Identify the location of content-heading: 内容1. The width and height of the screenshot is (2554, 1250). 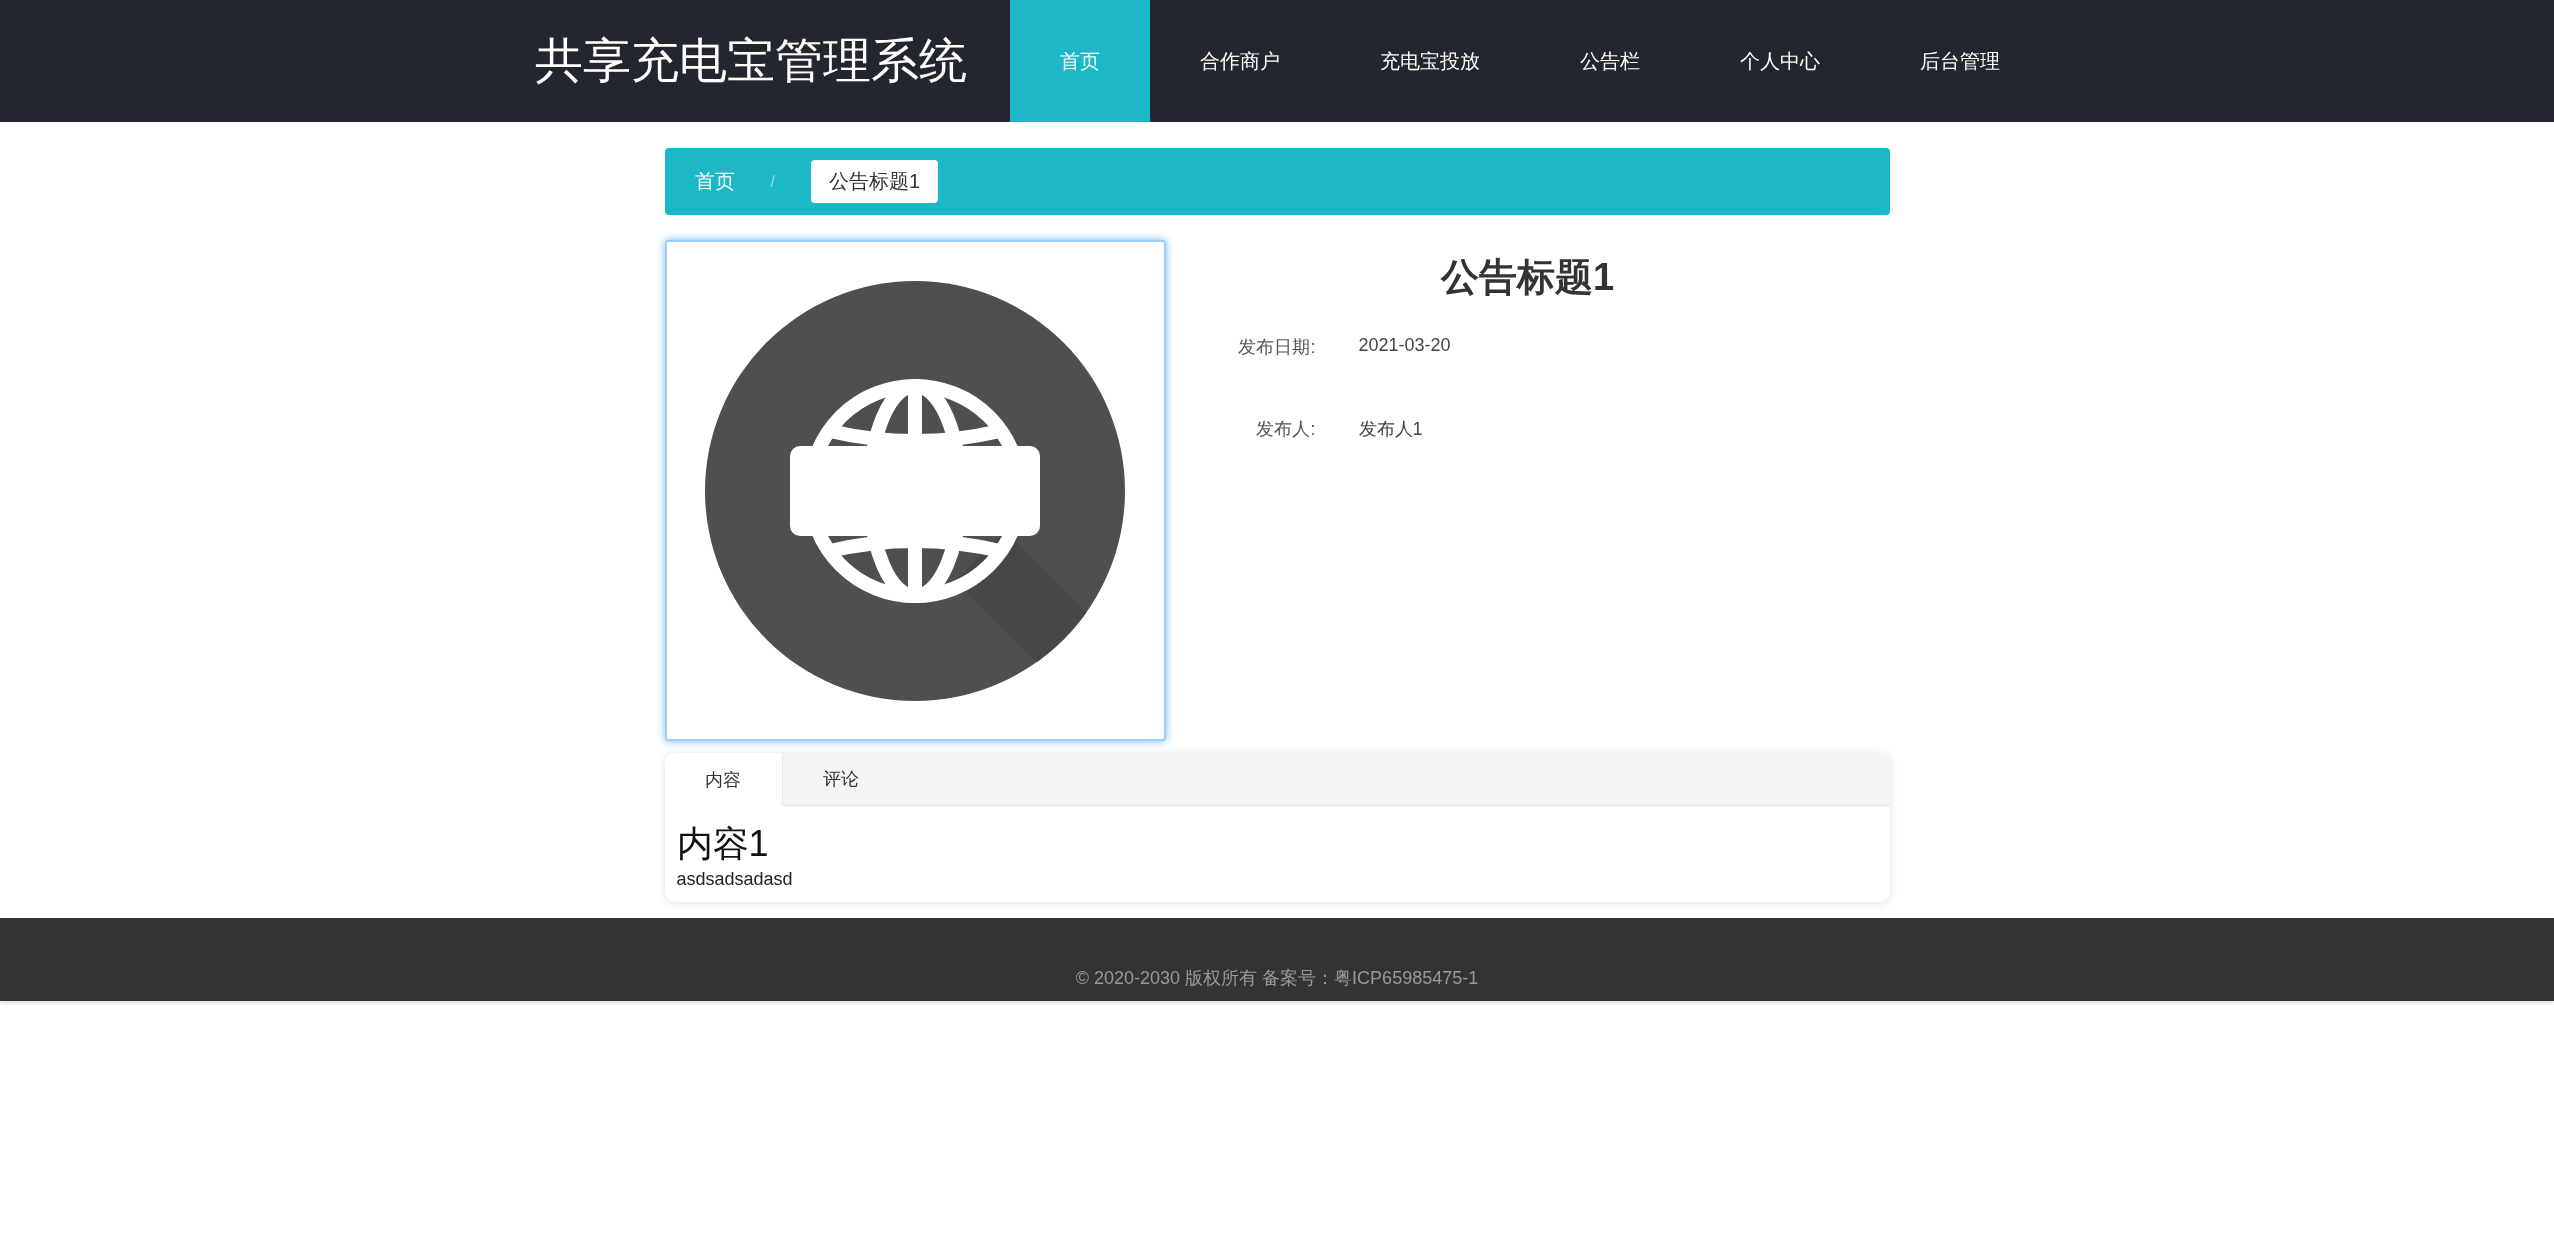
(723, 844).